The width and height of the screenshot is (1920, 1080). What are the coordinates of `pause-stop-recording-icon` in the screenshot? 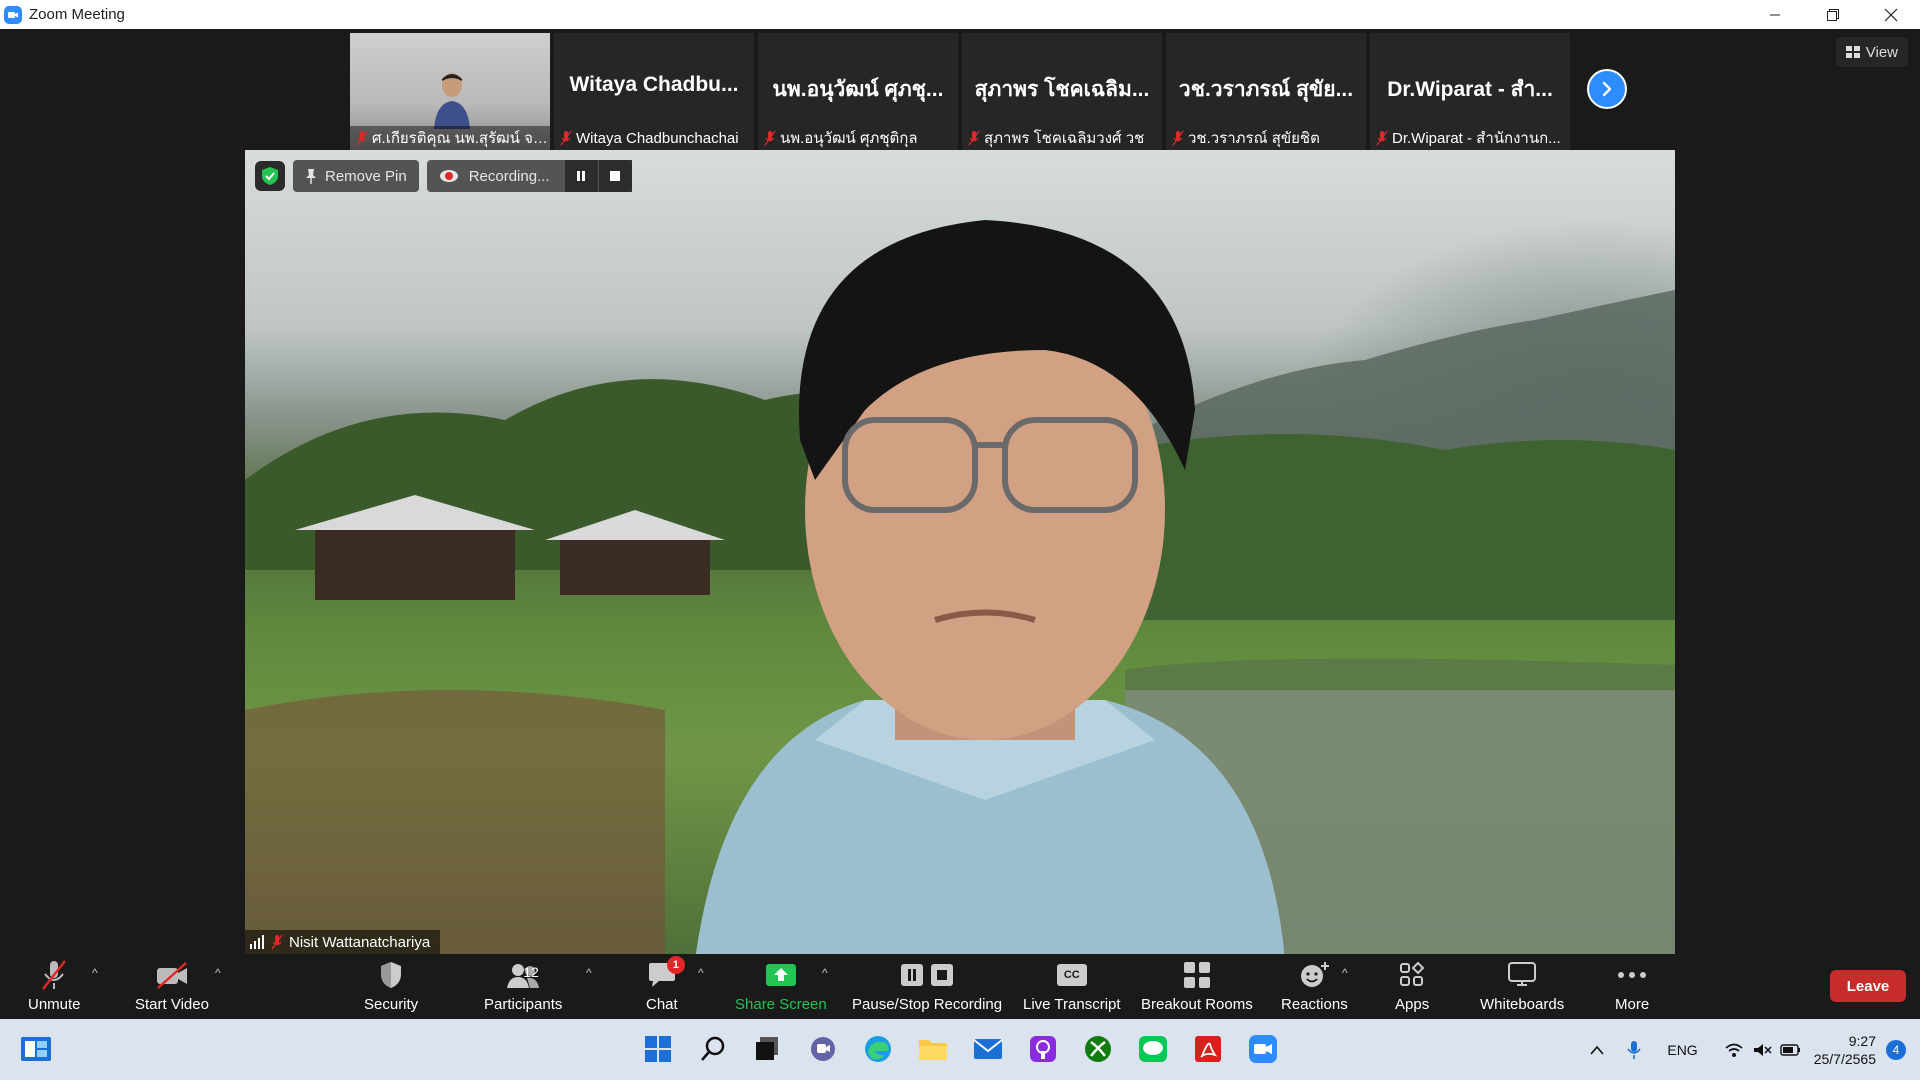 It's located at (927, 975).